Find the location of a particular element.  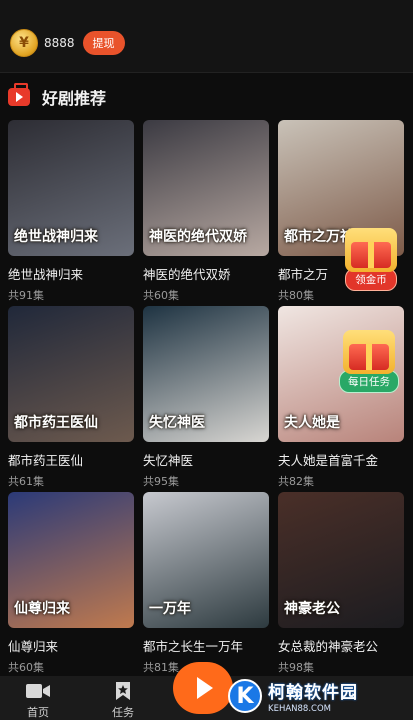

drama-title: 仙尊归来 is located at coordinates (71, 645).